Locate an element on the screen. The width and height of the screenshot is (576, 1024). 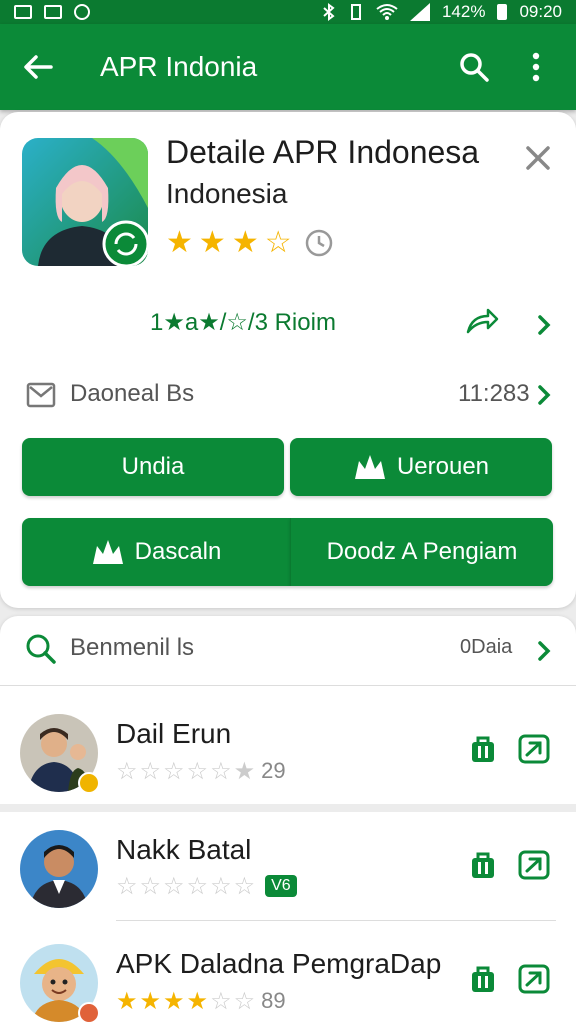
battery-percent: 142% is located at coordinates (463, 11).